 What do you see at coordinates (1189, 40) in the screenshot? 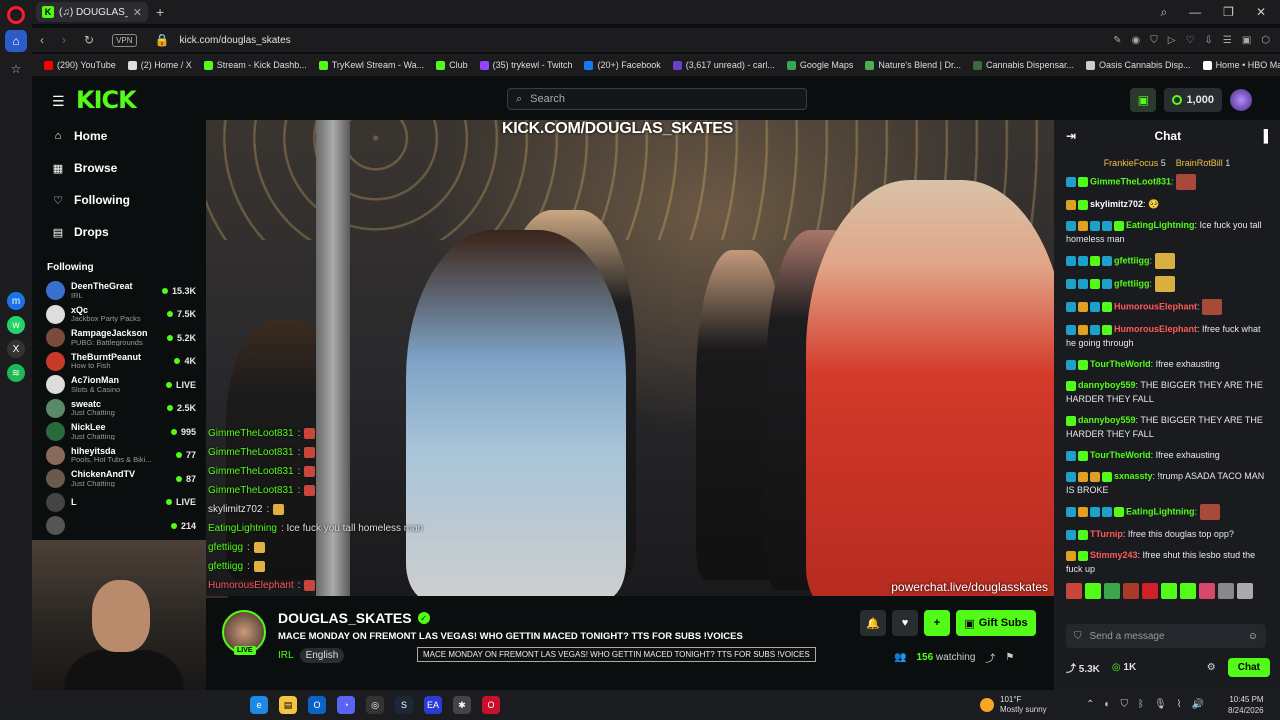
I see `heart-icon: ♡` at bounding box center [1189, 40].